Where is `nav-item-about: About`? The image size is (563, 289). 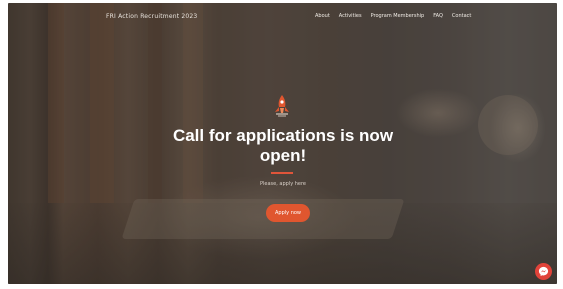 nav-item-about: About is located at coordinates (322, 16).